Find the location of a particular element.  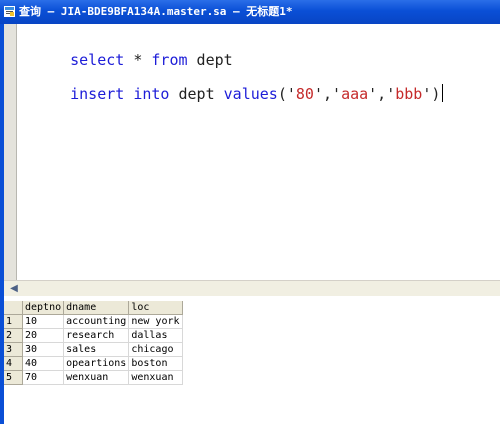

column-header-deptno: deptno is located at coordinates (43, 308).